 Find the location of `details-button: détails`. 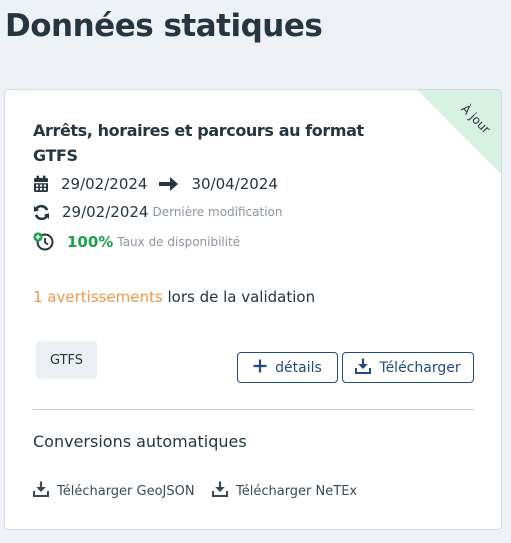

details-button: détails is located at coordinates (287, 367).